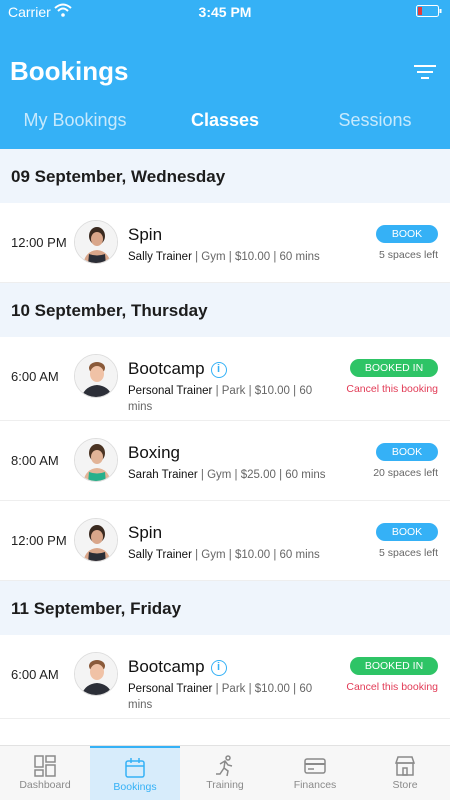  Describe the element at coordinates (135, 768) in the screenshot. I see `calendar-icon` at that location.